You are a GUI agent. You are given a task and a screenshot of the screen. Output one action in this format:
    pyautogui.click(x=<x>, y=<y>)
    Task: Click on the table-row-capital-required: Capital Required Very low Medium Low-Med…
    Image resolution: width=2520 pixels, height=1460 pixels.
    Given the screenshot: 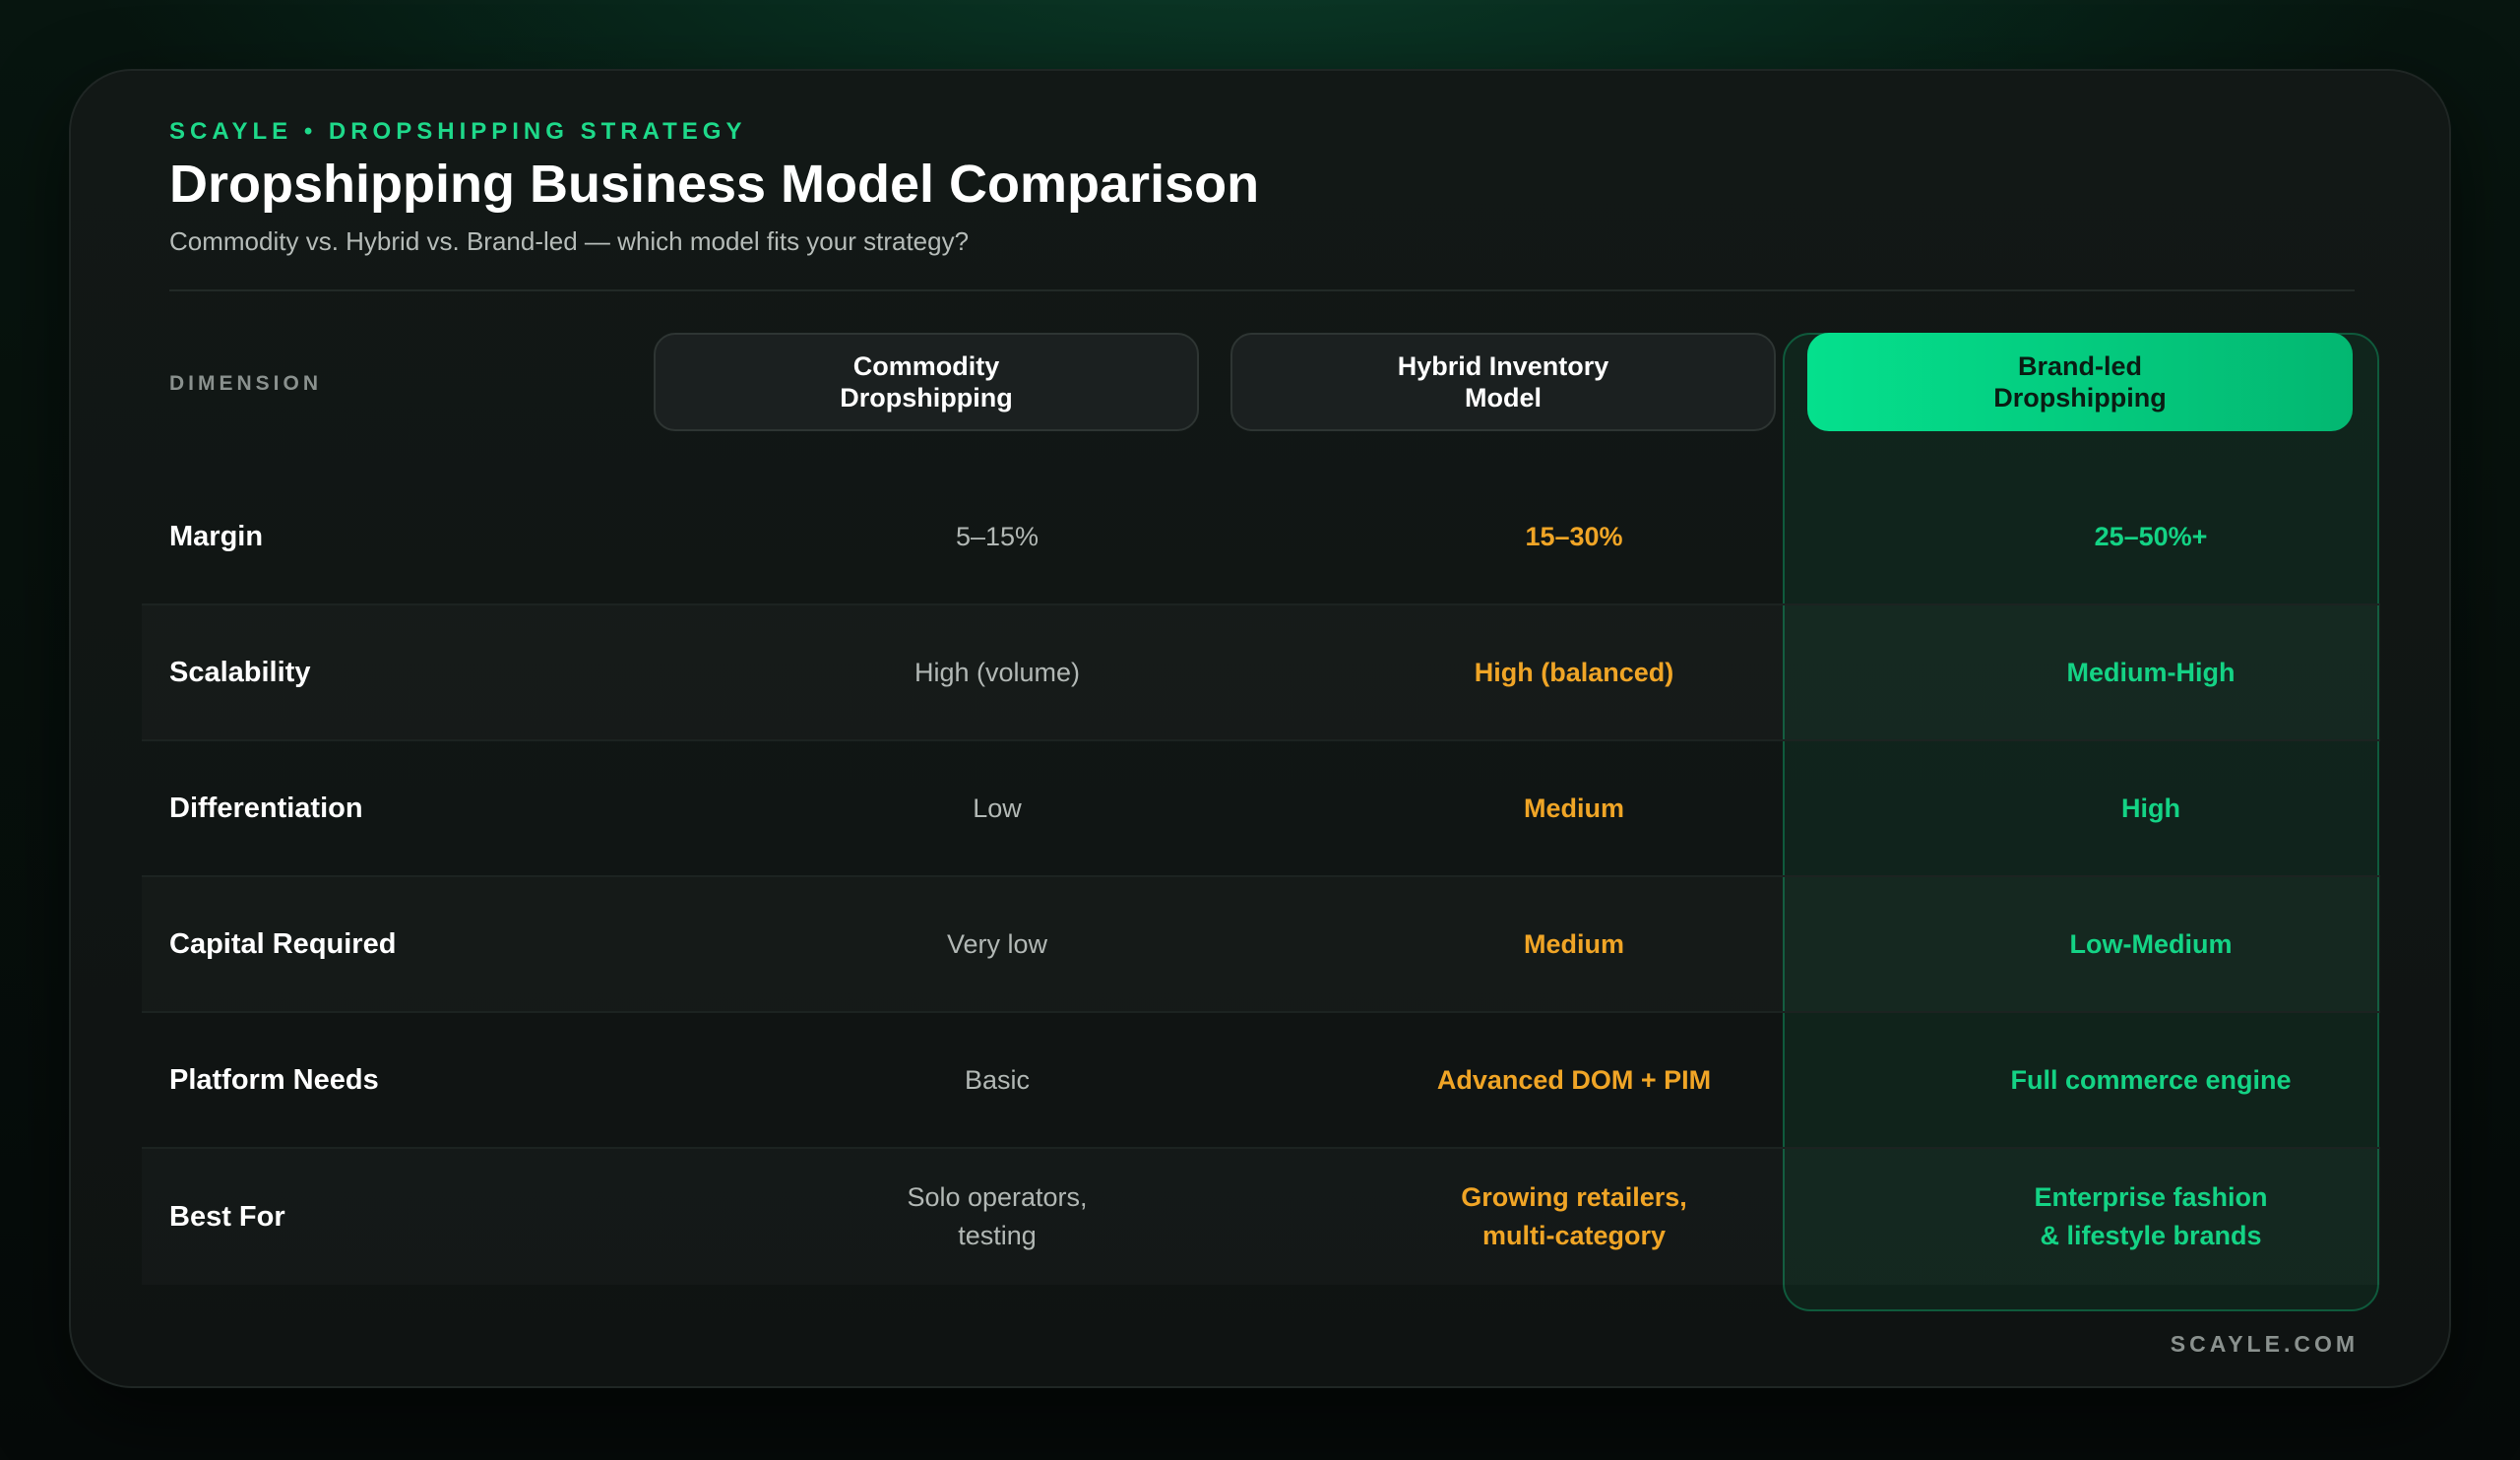 What is the action you would take?
    pyautogui.click(x=1261, y=945)
    